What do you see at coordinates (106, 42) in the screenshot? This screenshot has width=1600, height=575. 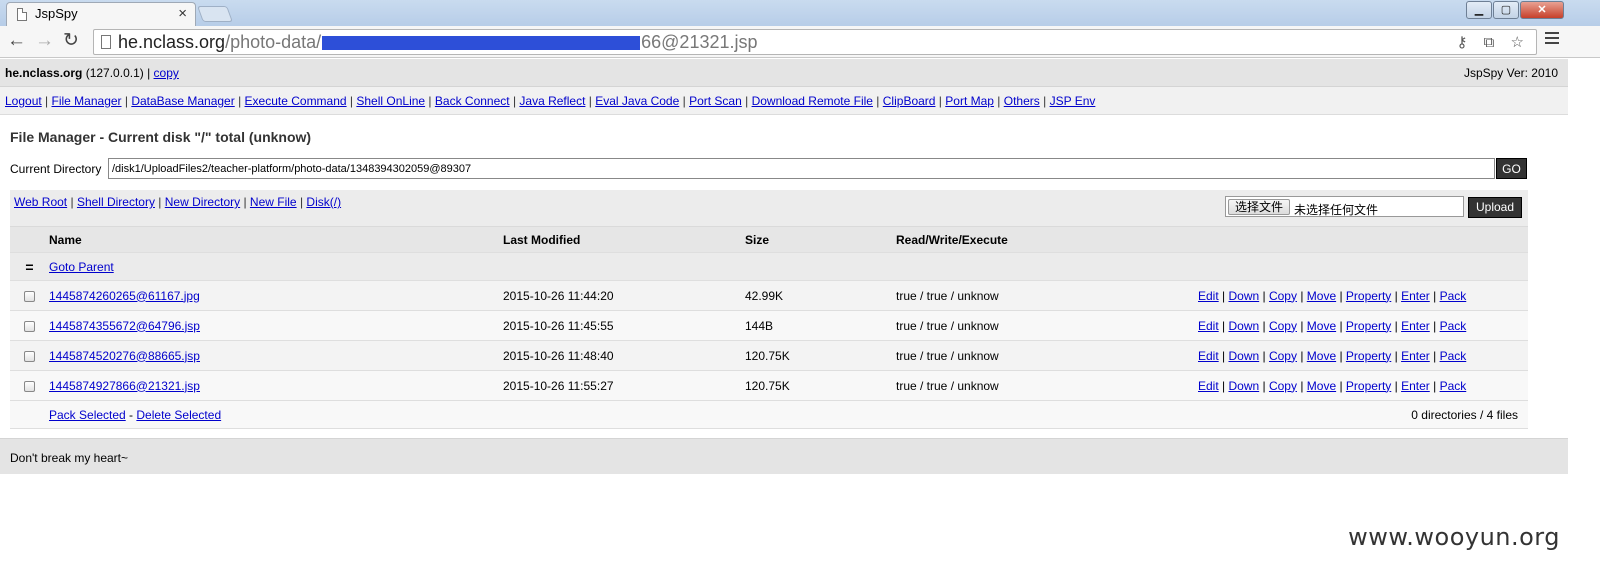 I see `page-info-icon` at bounding box center [106, 42].